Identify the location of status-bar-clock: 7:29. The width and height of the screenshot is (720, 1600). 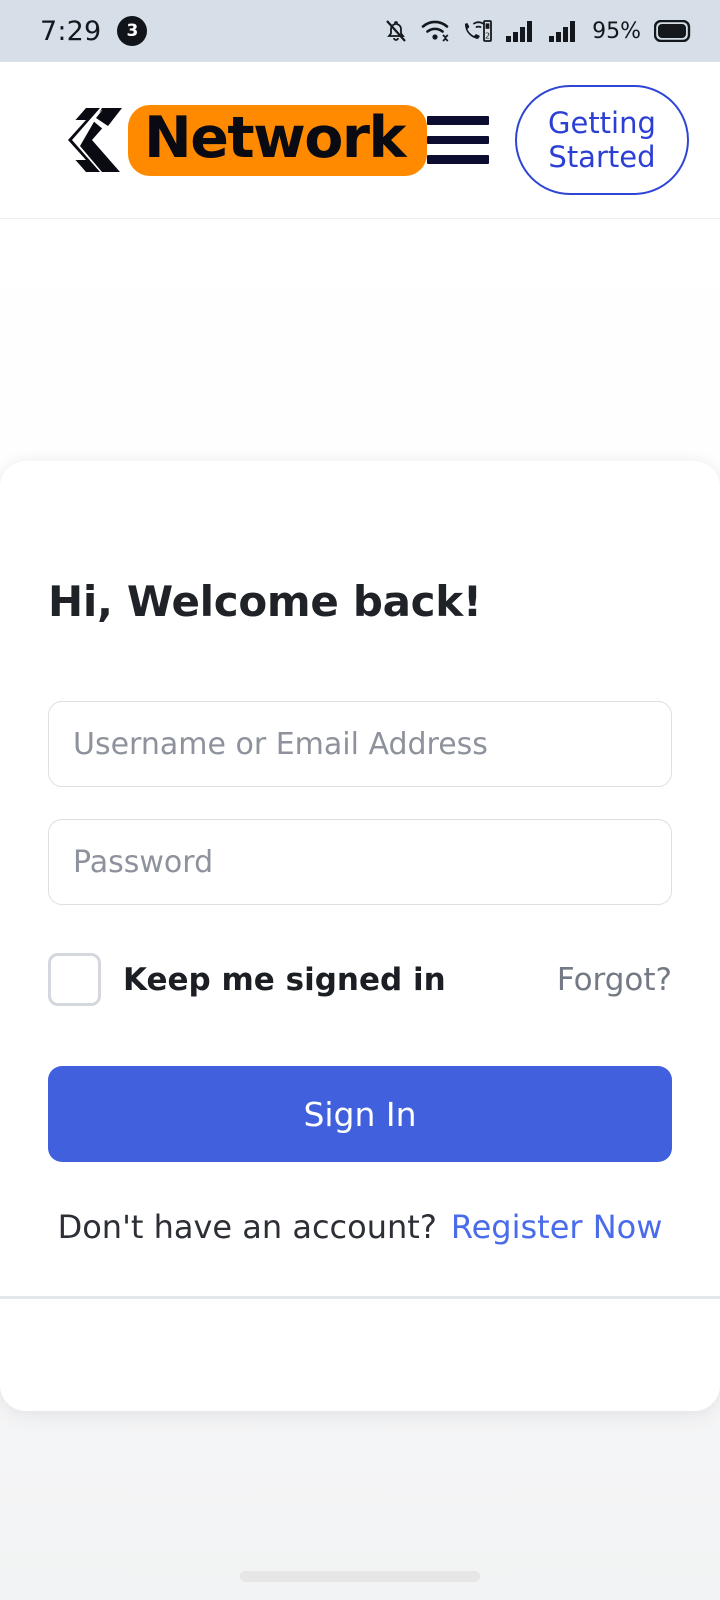
(71, 31).